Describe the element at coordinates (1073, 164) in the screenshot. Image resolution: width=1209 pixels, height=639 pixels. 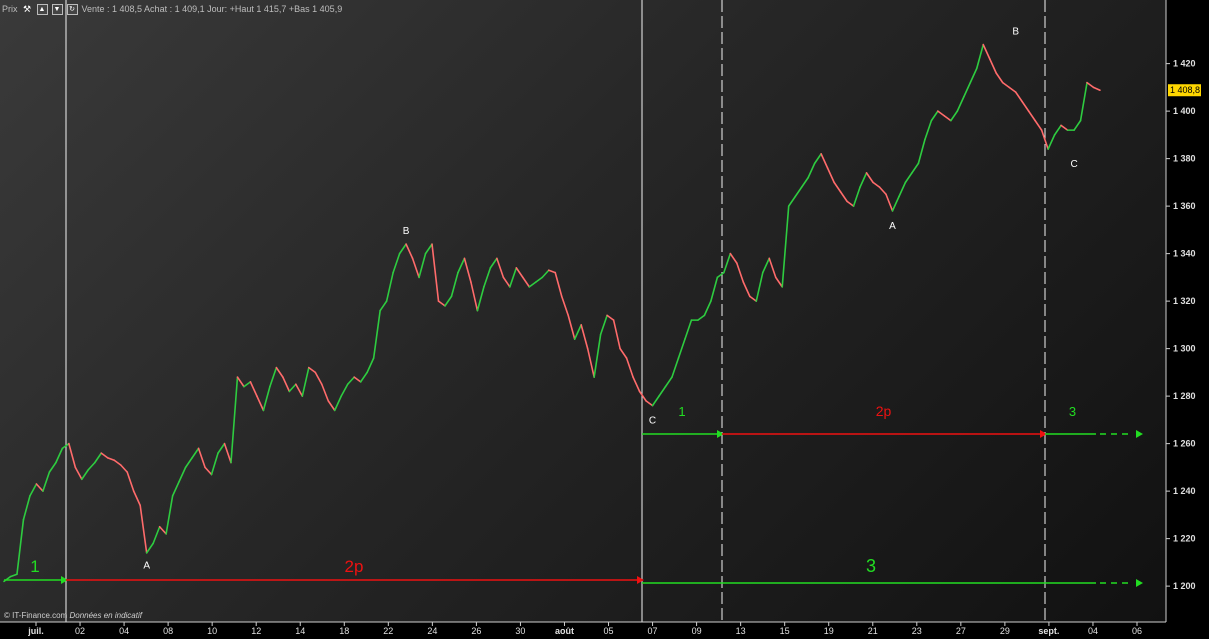
I see `wave-label: C` at that location.